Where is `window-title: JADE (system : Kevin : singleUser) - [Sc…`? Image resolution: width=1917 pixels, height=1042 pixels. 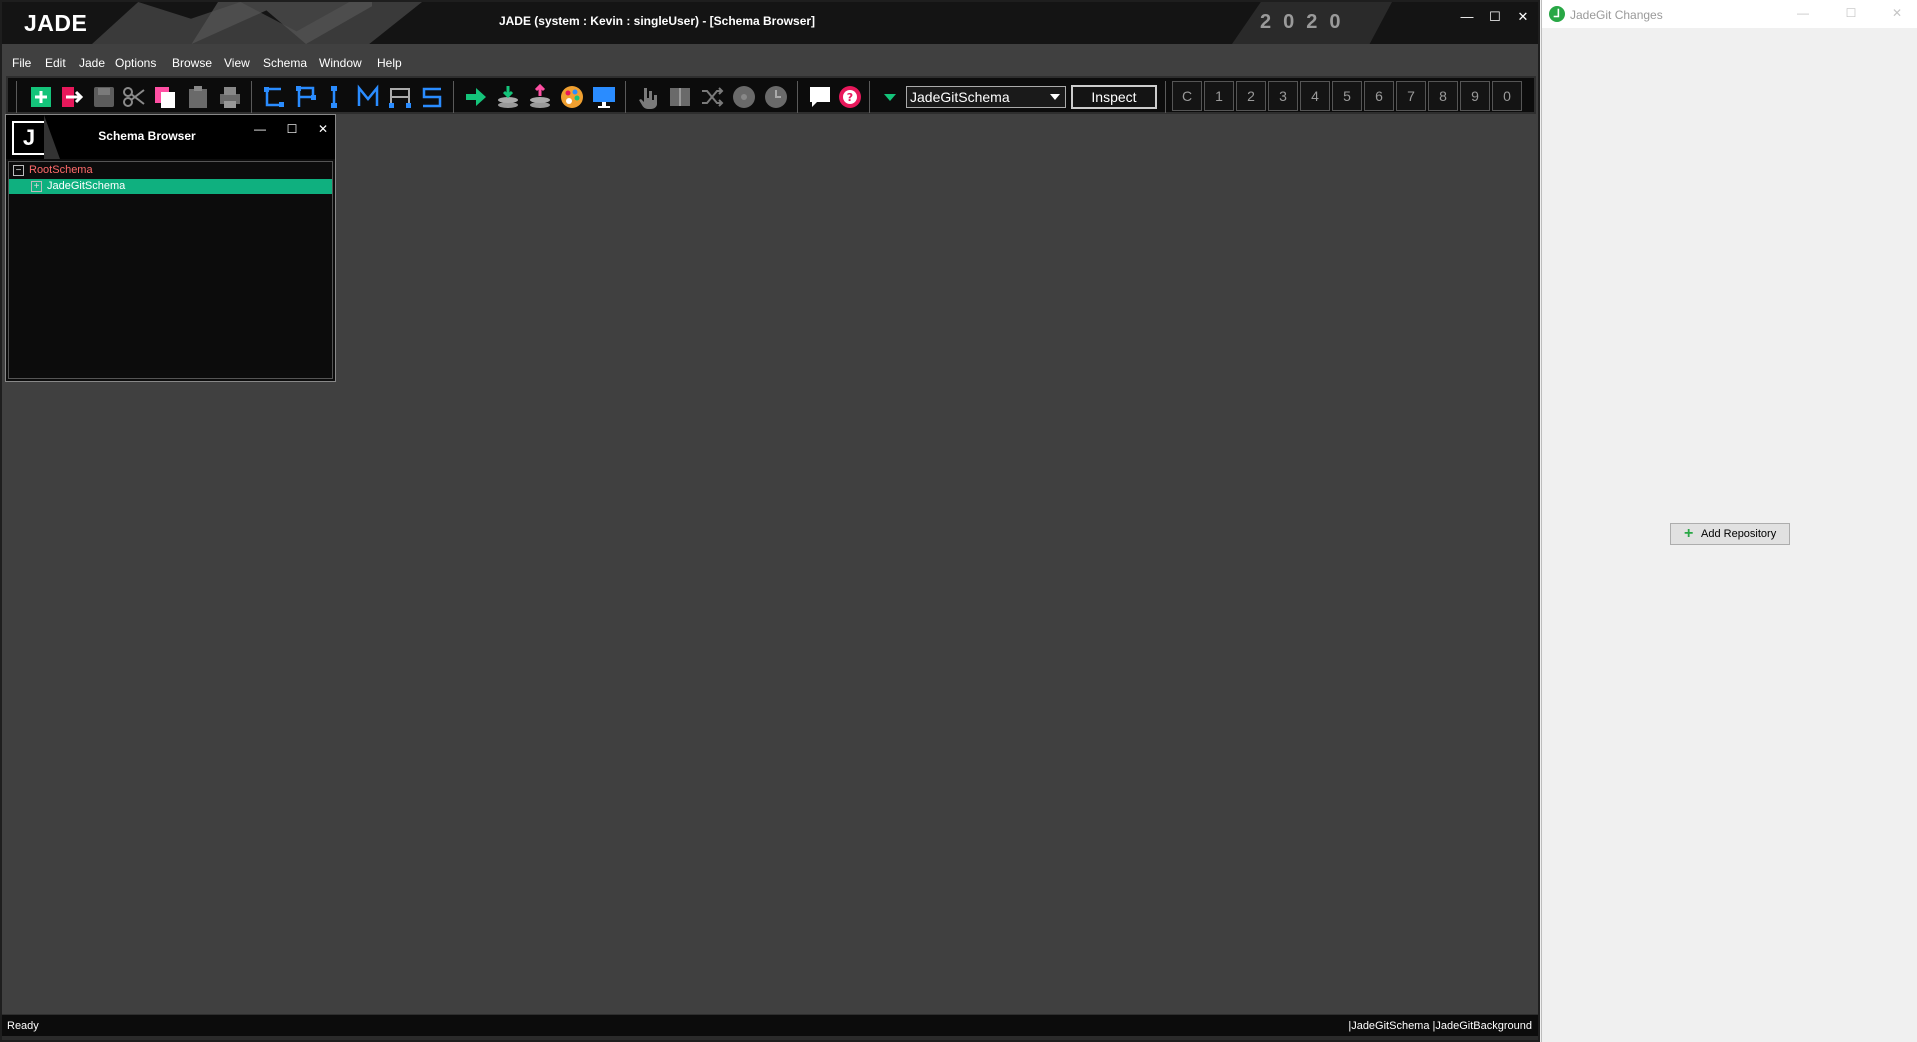
window-title: JADE (system : Kevin : singleUser) - [Sc… is located at coordinates (657, 21).